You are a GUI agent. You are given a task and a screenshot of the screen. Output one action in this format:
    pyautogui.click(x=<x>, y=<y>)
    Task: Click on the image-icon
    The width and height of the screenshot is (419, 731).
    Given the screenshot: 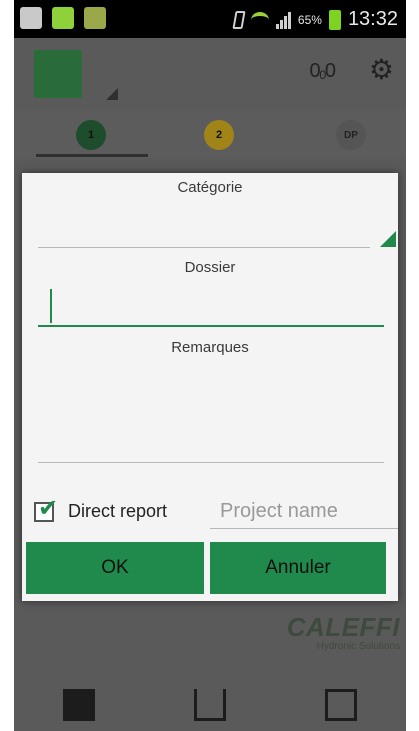 What is the action you would take?
    pyautogui.click(x=95, y=18)
    